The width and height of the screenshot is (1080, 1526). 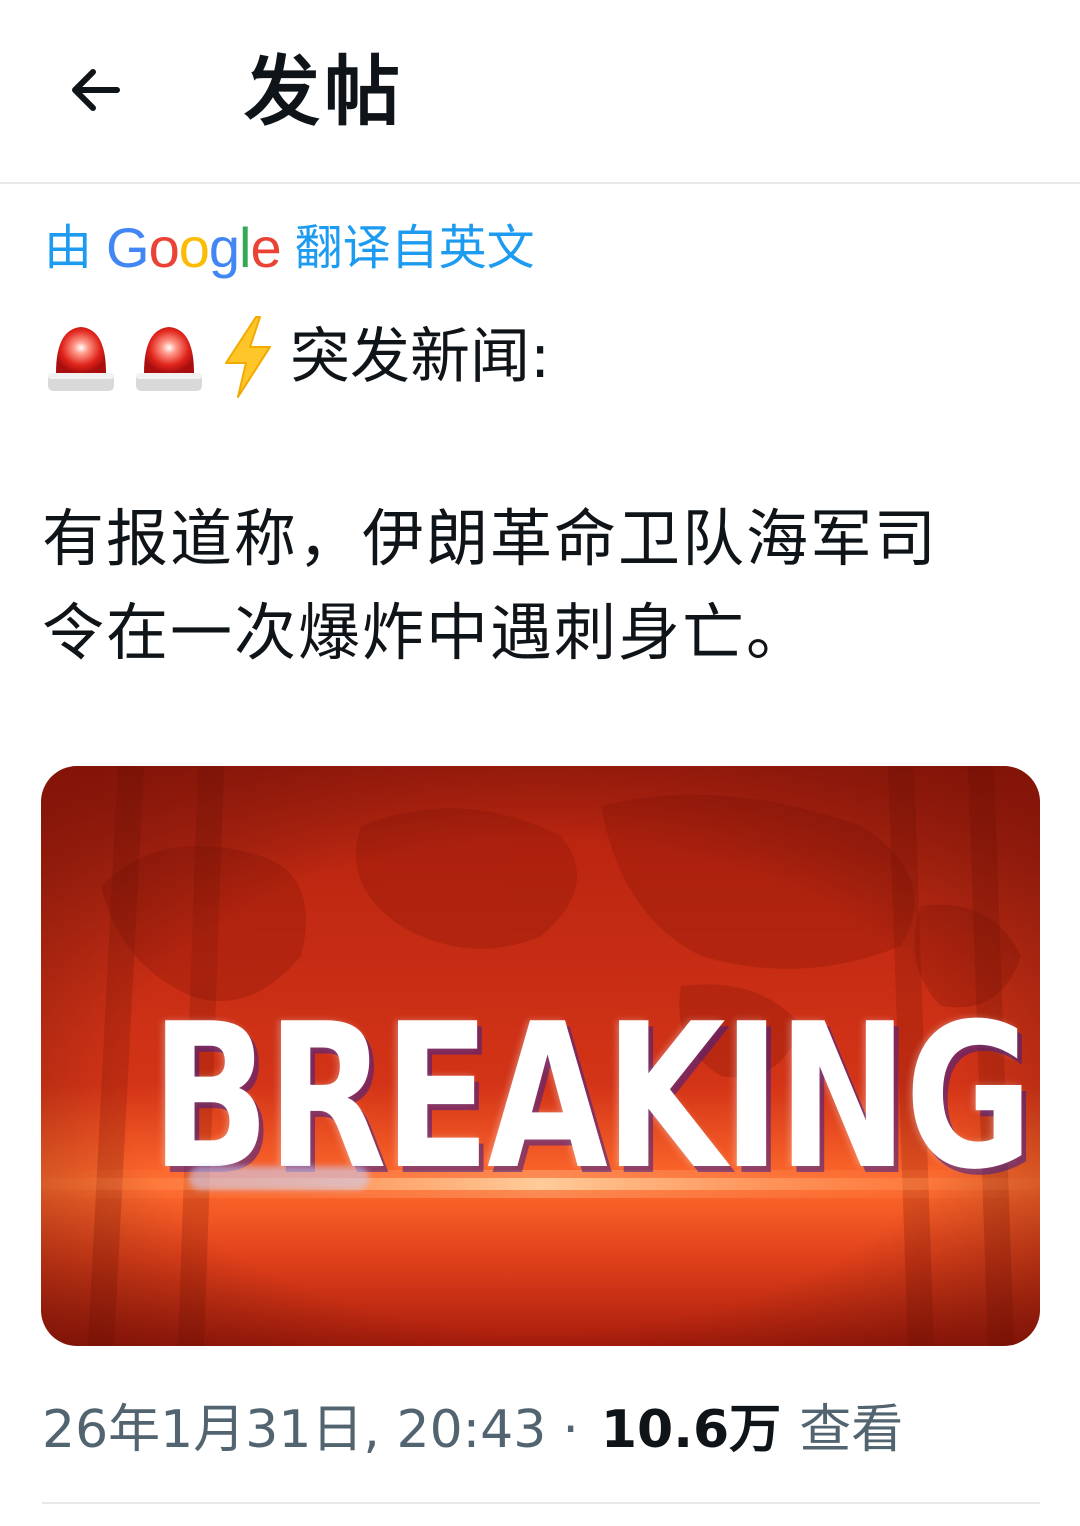 I want to click on blurred-watermark, so click(x=279, y=1178).